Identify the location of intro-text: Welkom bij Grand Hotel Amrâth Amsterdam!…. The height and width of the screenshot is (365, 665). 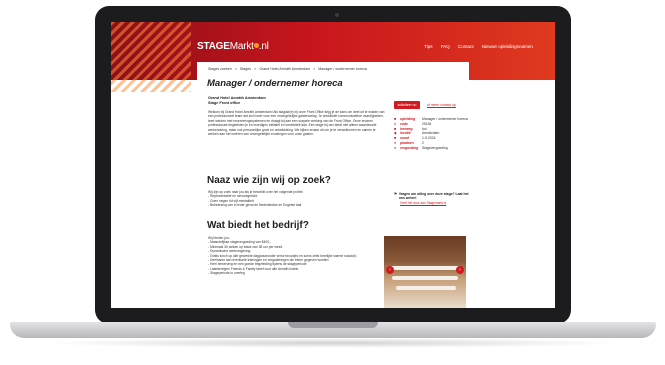
(296, 123).